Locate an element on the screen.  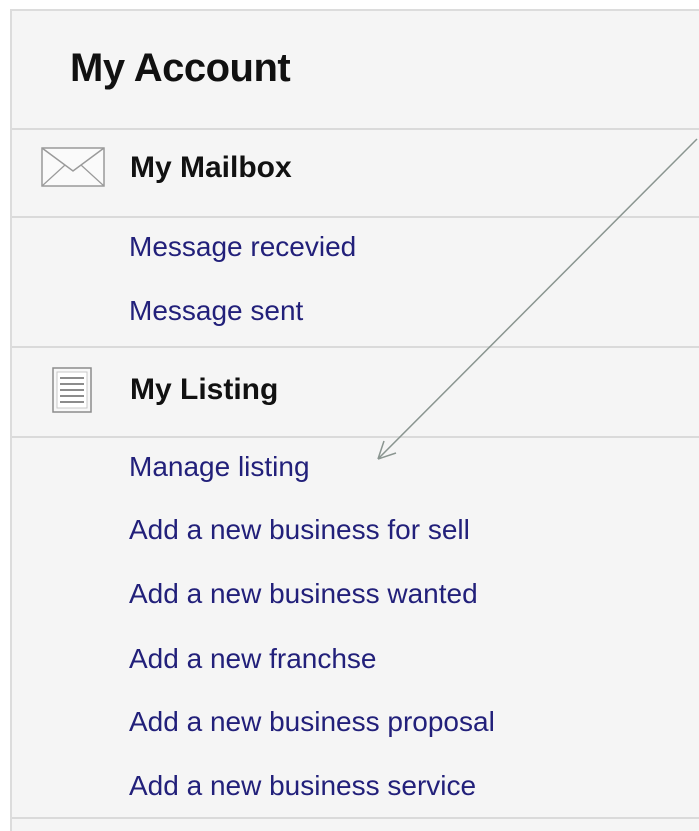
message-received-link: Message recevied is located at coordinates (242, 247).